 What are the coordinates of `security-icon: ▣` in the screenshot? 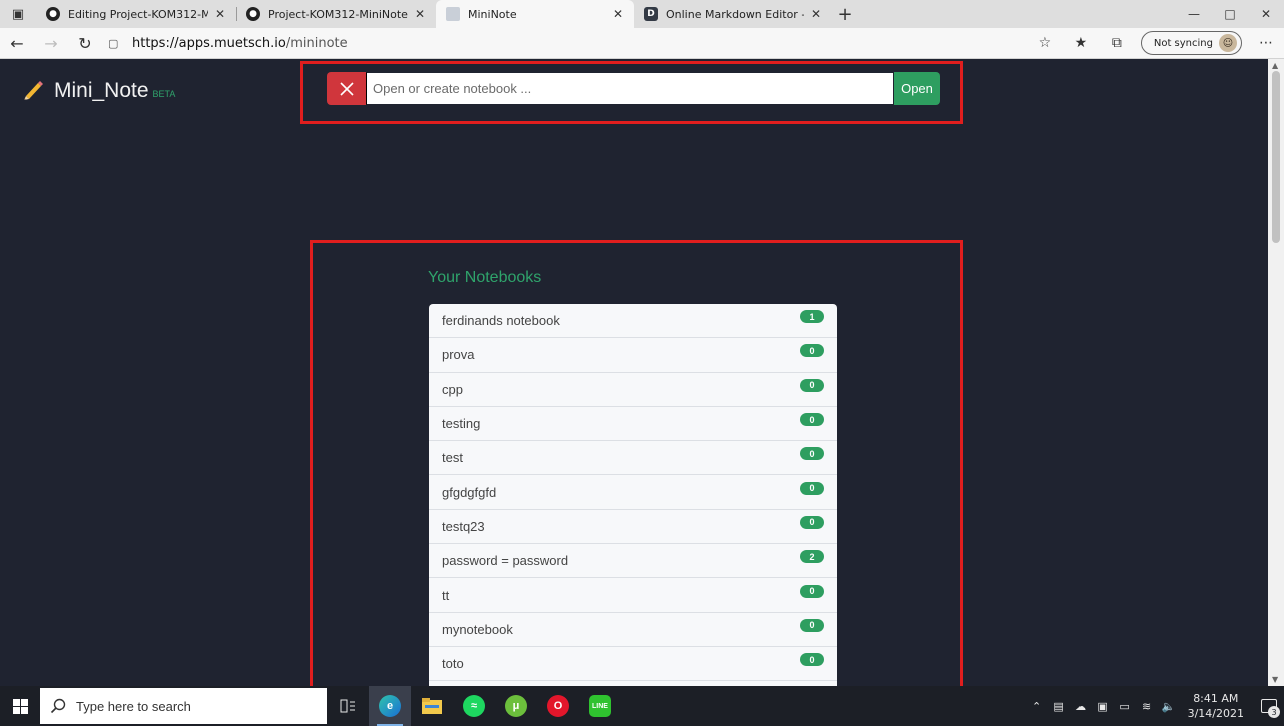 It's located at (1103, 706).